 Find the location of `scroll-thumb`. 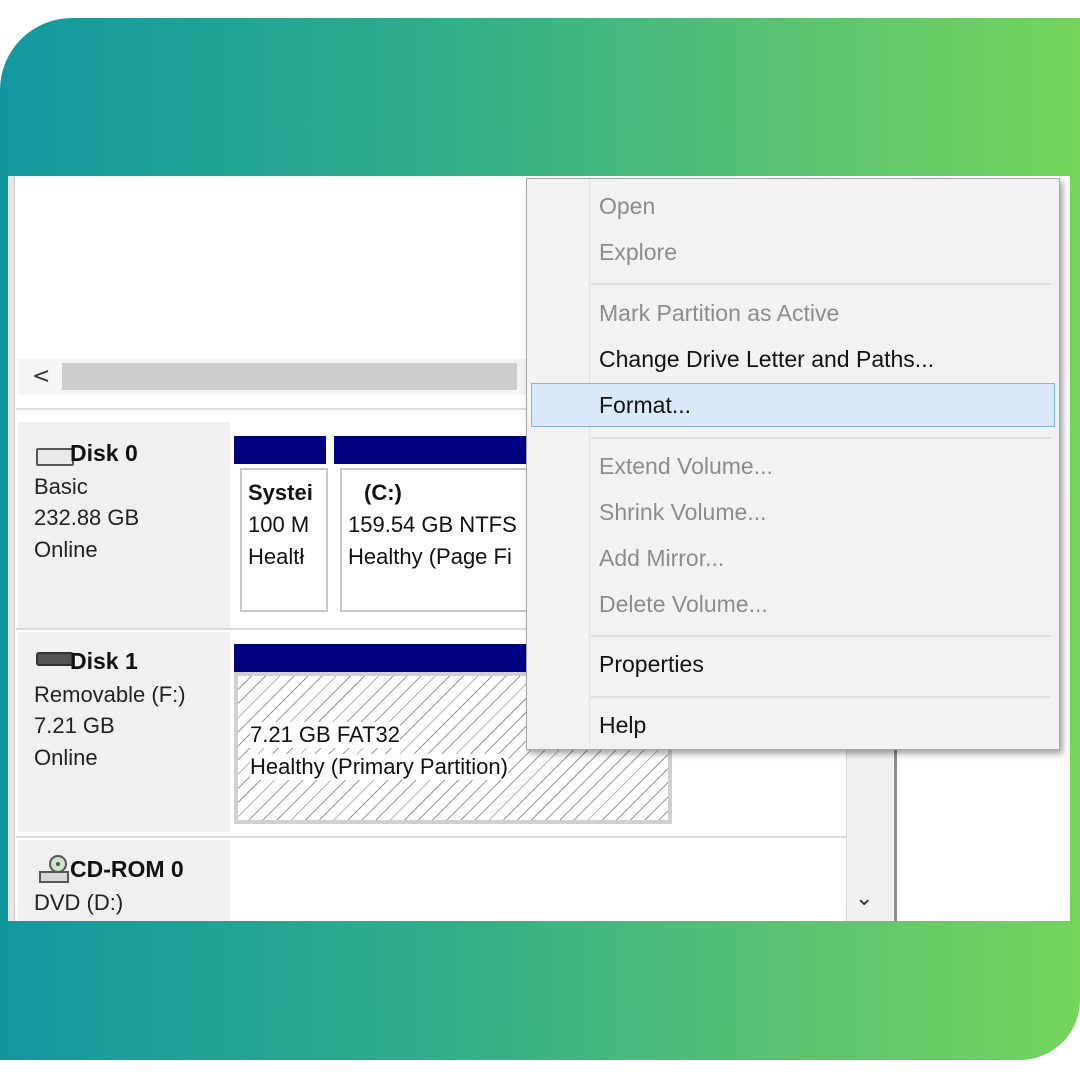

scroll-thumb is located at coordinates (289, 376).